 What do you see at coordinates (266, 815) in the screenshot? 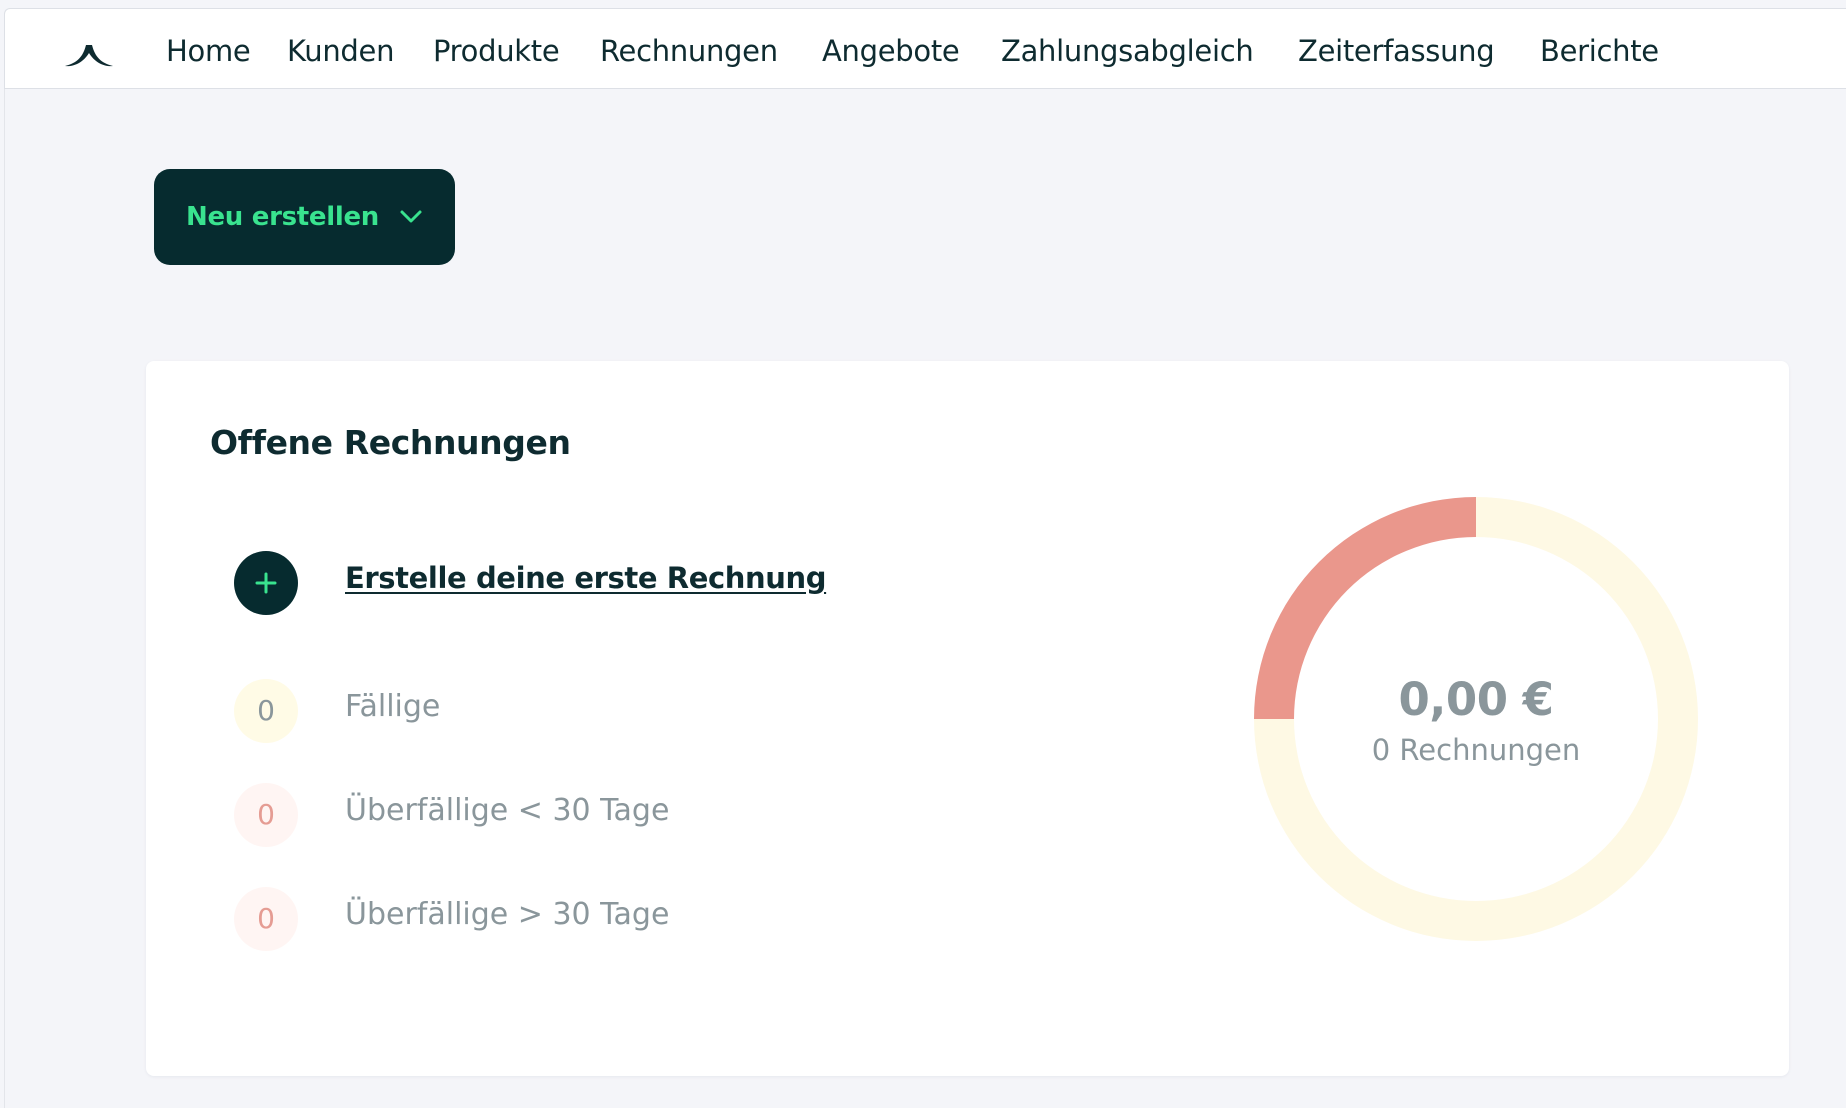
I see `overdue-under-30-count-badge: 0` at bounding box center [266, 815].